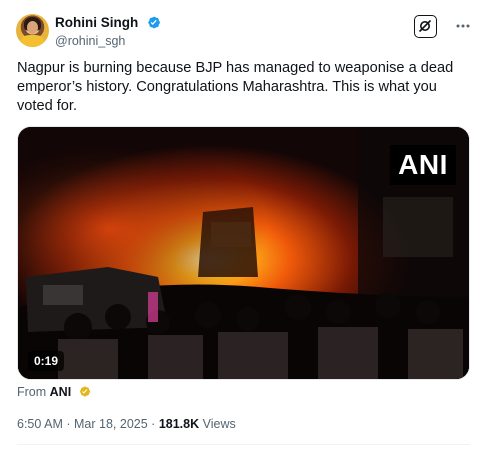 The width and height of the screenshot is (487, 449). What do you see at coordinates (179, 424) in the screenshot?
I see `views-count: 181.8K` at bounding box center [179, 424].